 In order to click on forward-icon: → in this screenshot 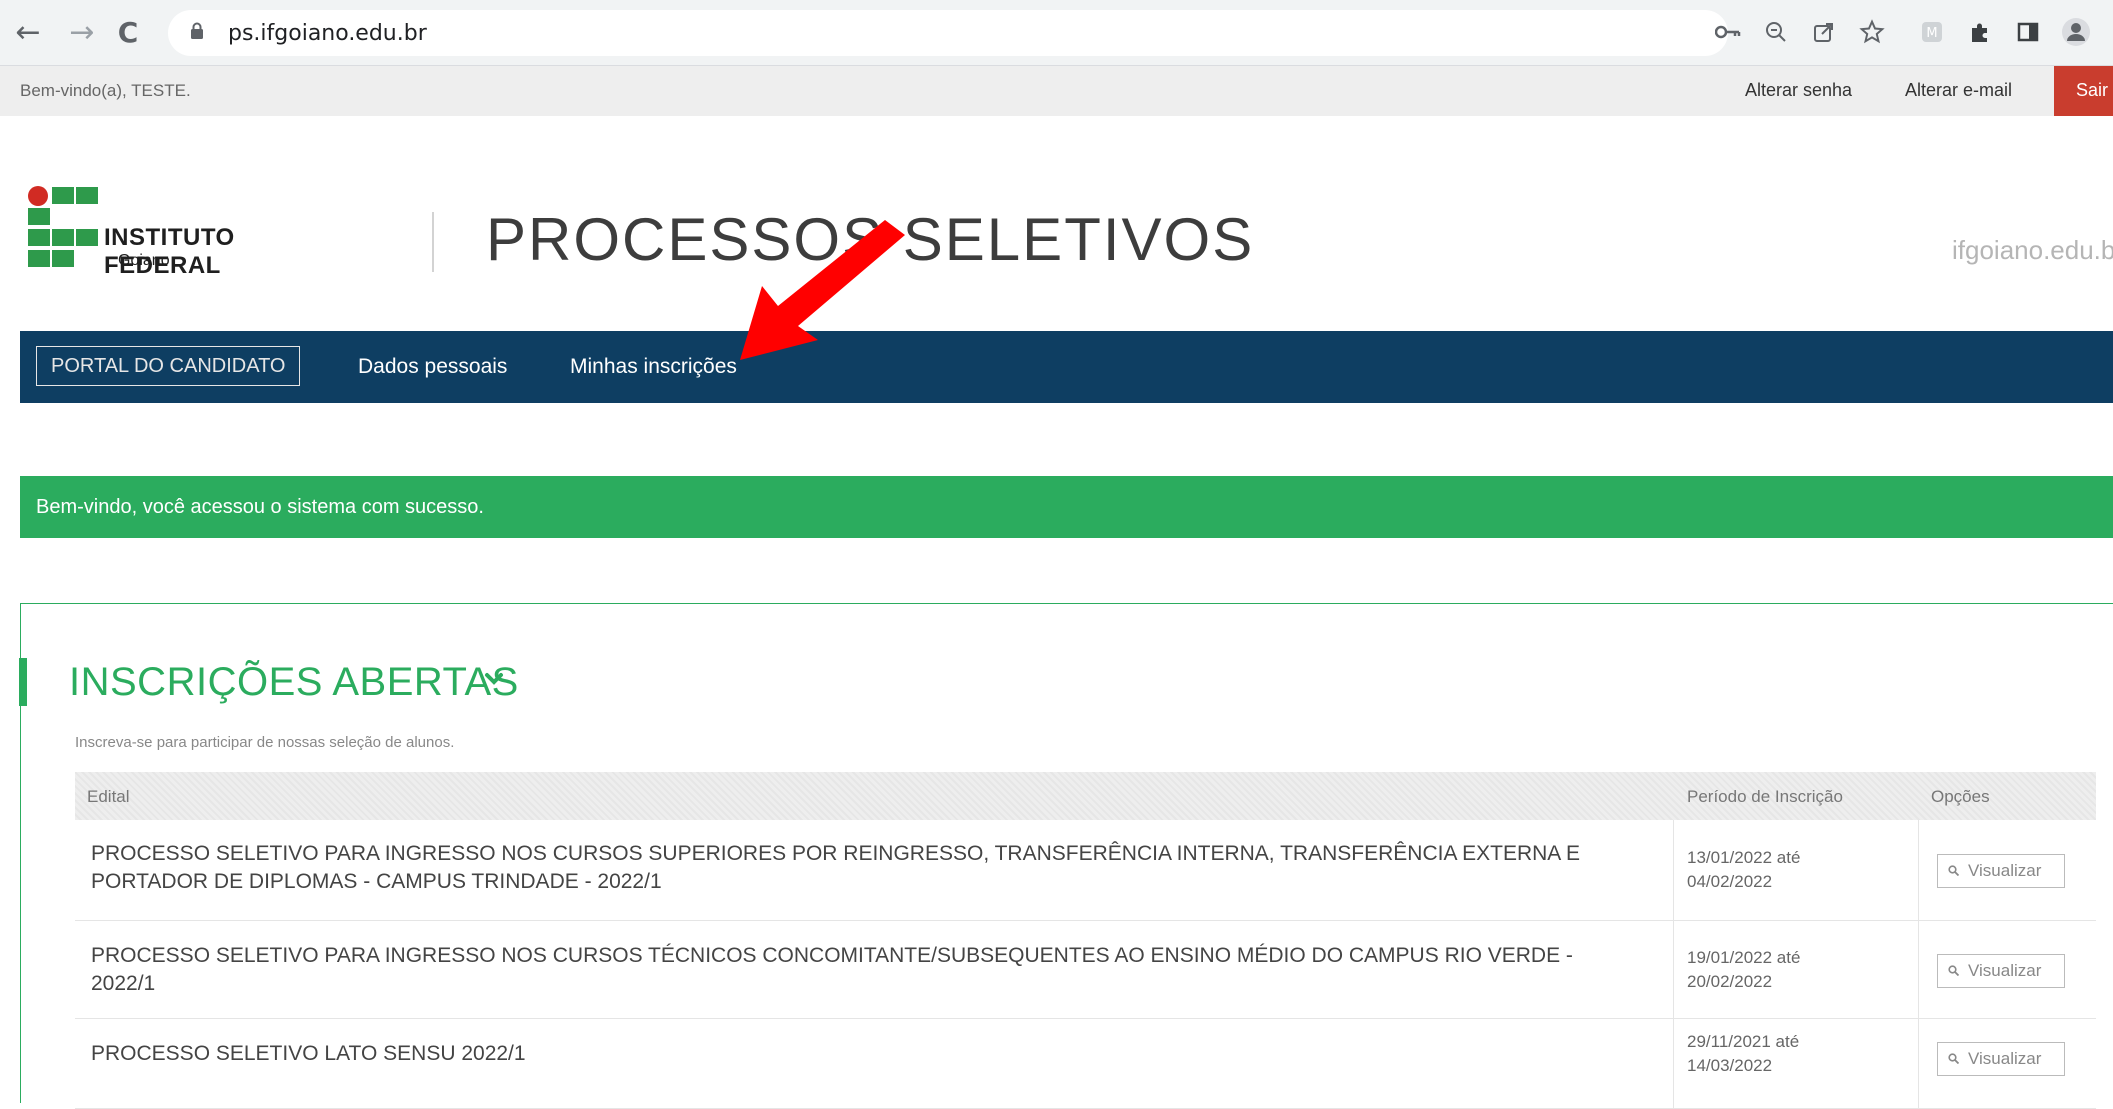, I will do `click(82, 32)`.